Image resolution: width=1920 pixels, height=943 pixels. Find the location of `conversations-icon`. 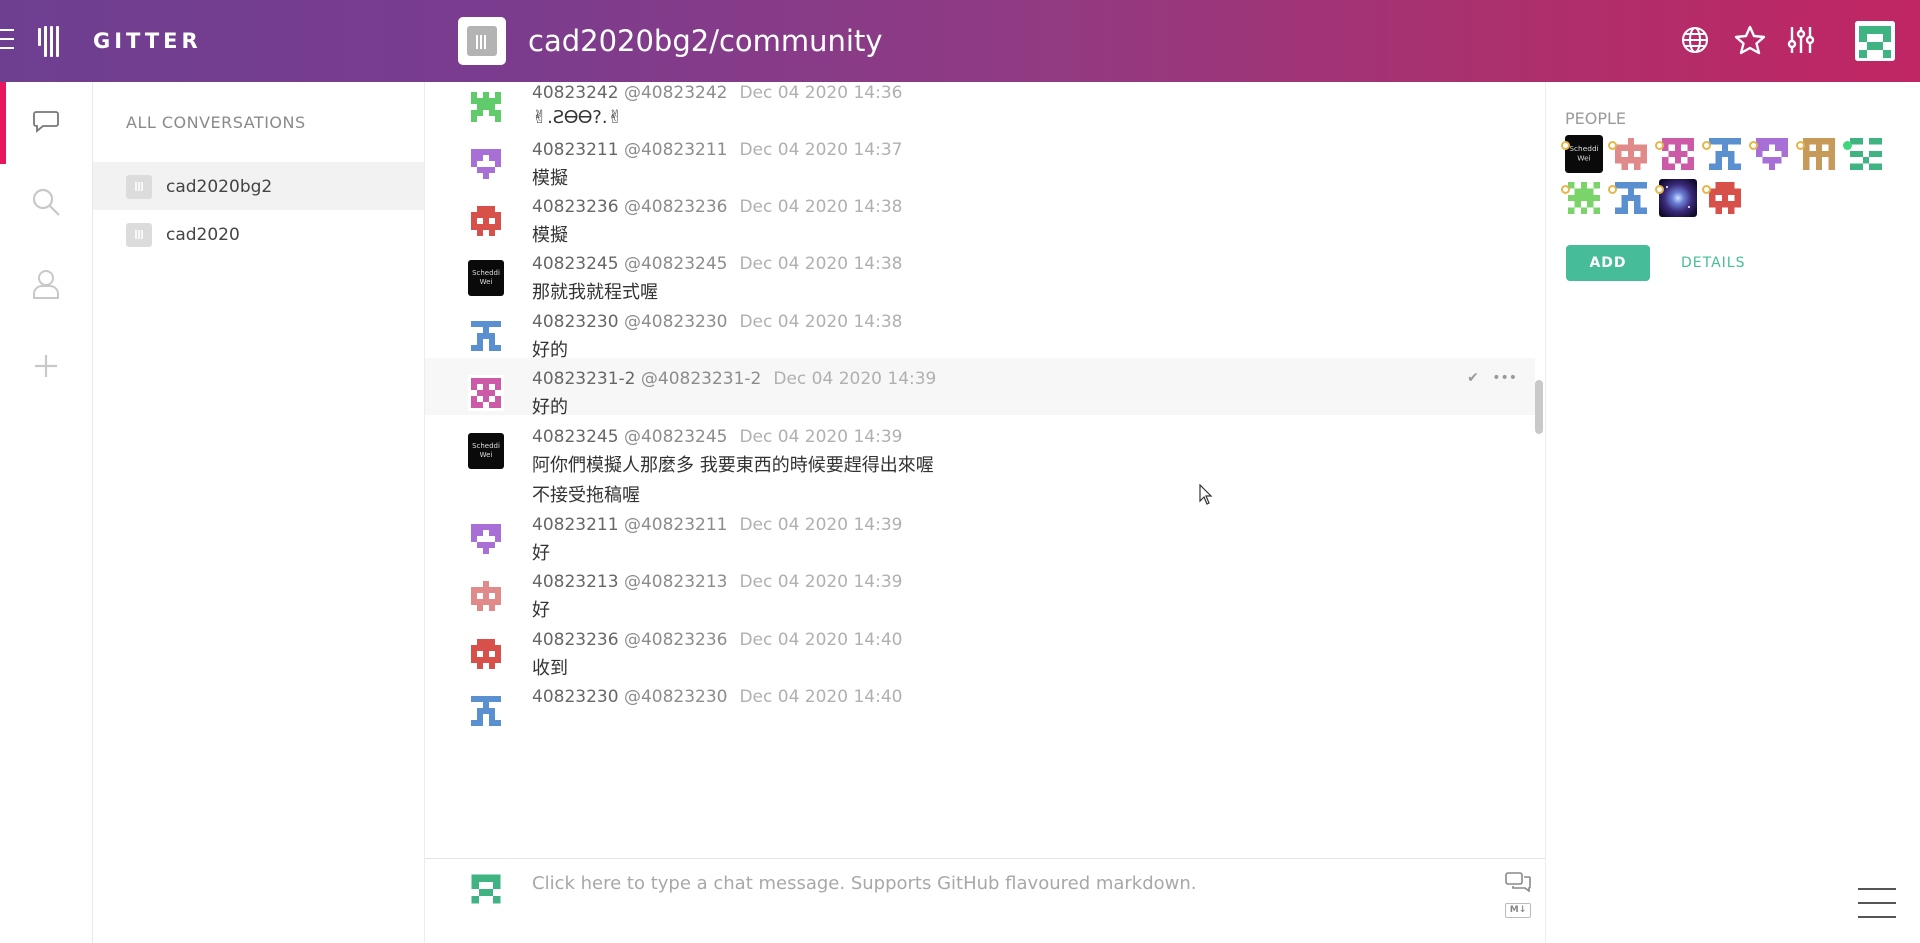

conversations-icon is located at coordinates (46, 121).